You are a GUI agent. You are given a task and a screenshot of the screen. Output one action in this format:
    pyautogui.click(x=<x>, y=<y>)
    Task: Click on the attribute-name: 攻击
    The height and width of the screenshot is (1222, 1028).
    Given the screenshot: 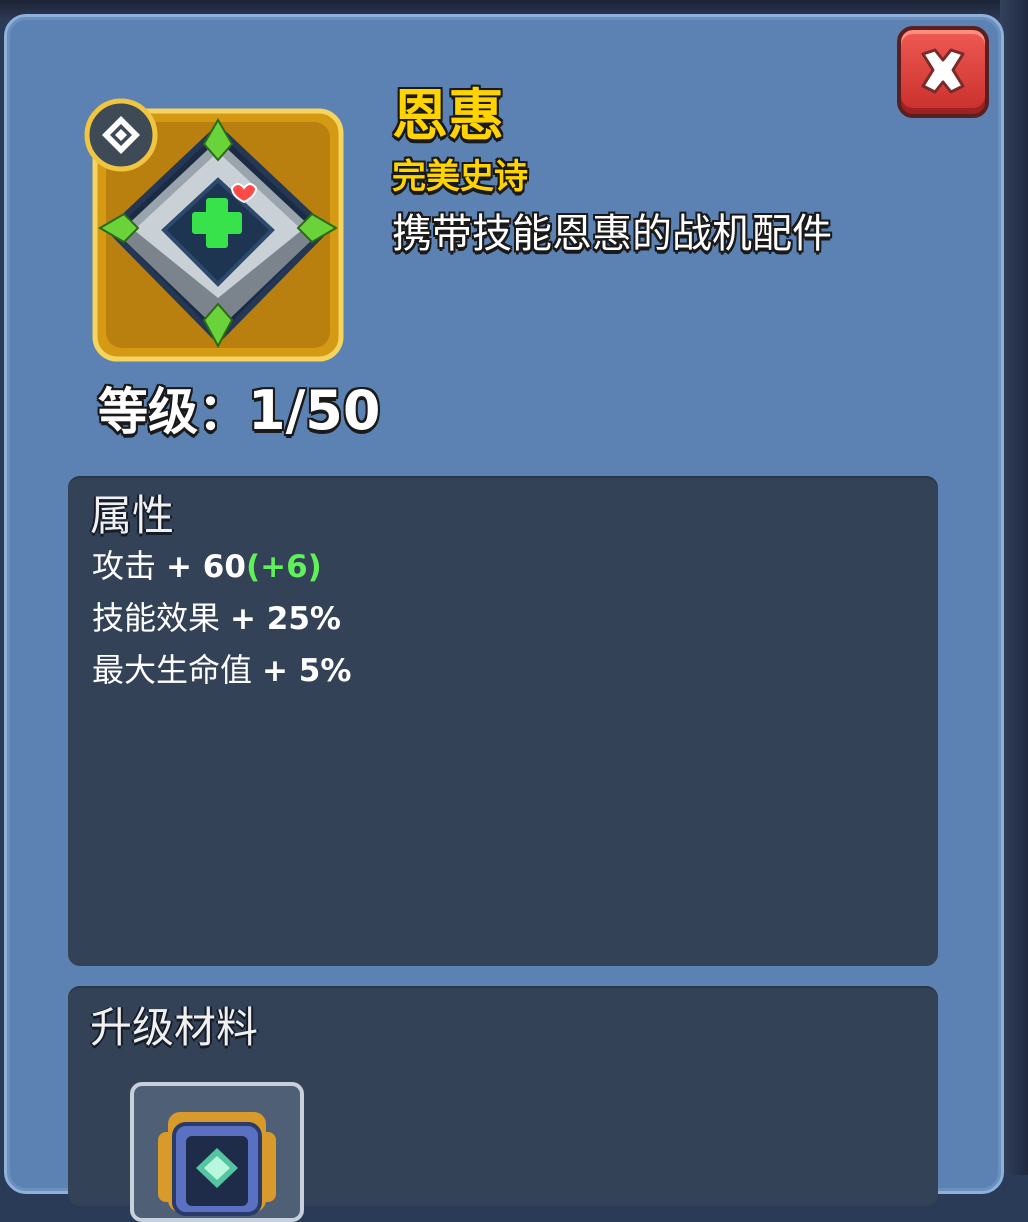 What is the action you would take?
    pyautogui.click(x=124, y=566)
    